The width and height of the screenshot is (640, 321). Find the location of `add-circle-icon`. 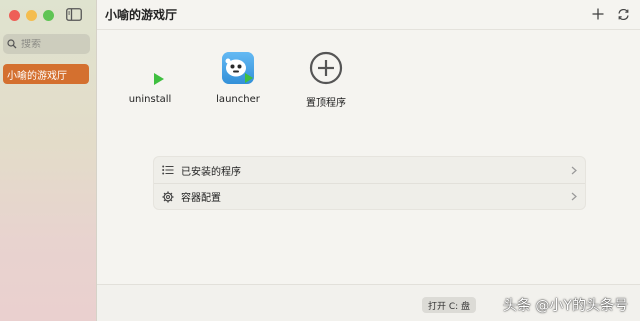

add-circle-icon is located at coordinates (326, 68).